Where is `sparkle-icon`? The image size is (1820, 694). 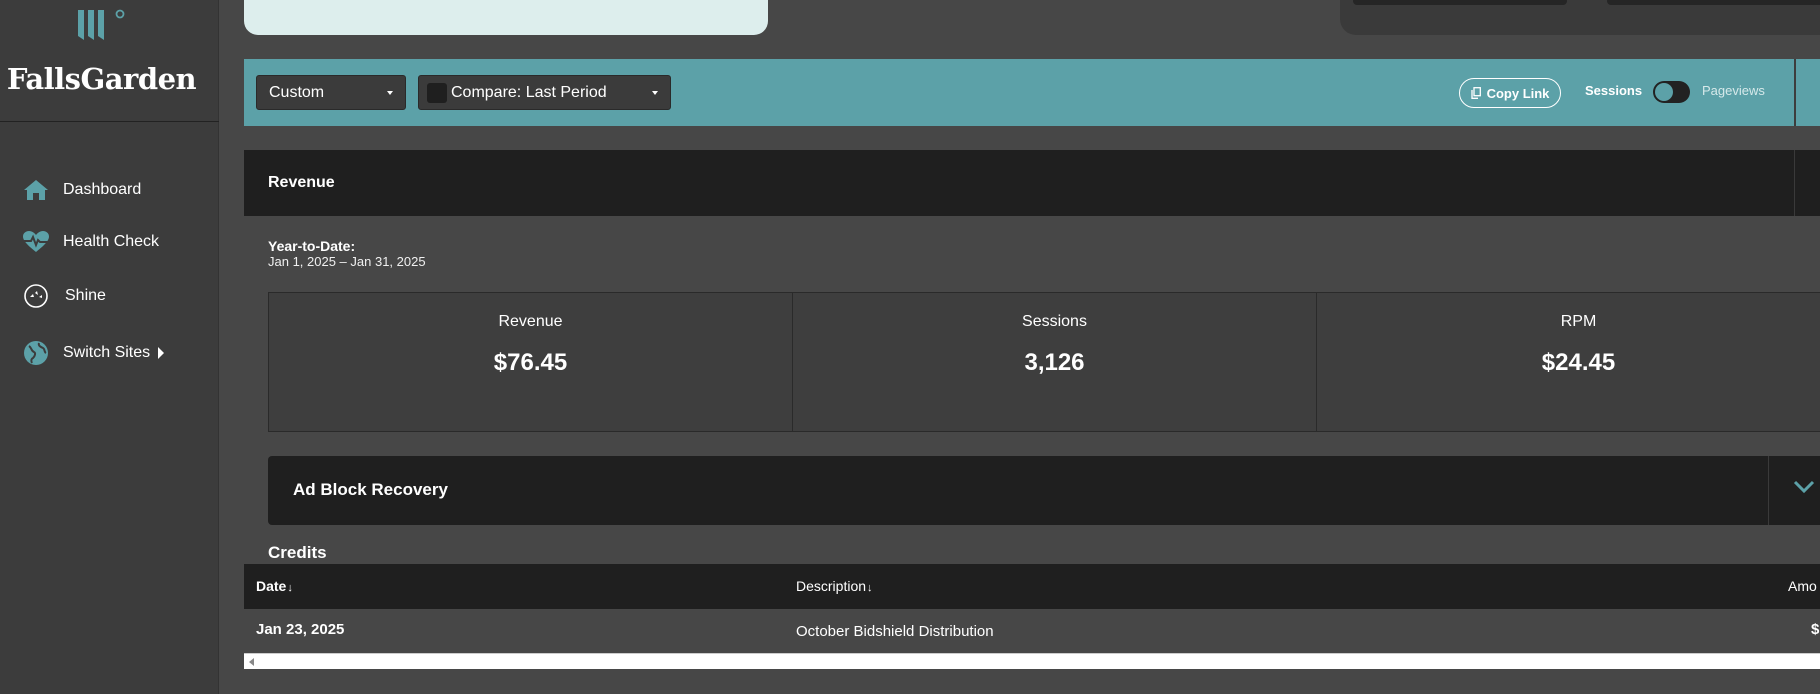
sparkle-icon is located at coordinates (36, 296).